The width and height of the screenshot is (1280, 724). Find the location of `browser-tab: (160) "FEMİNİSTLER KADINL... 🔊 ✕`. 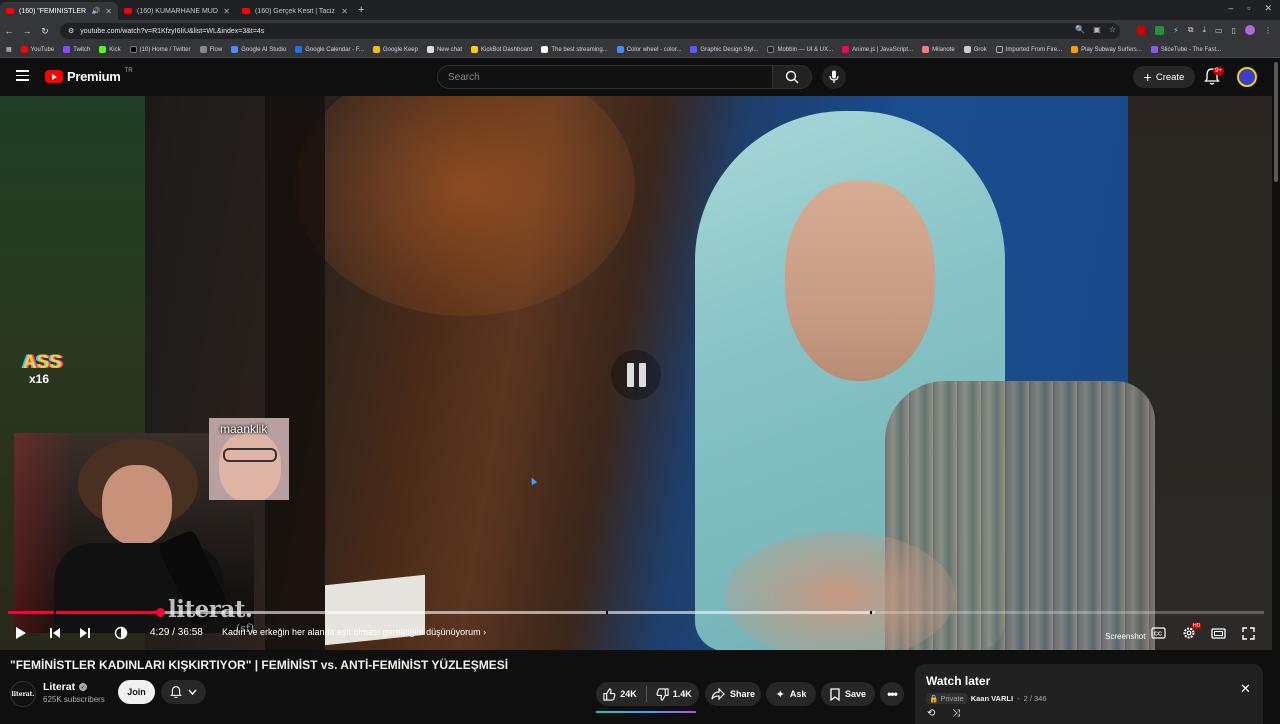

browser-tab: (160) "FEMİNİSTLER KADINL... 🔊 ✕ is located at coordinates (59, 11).